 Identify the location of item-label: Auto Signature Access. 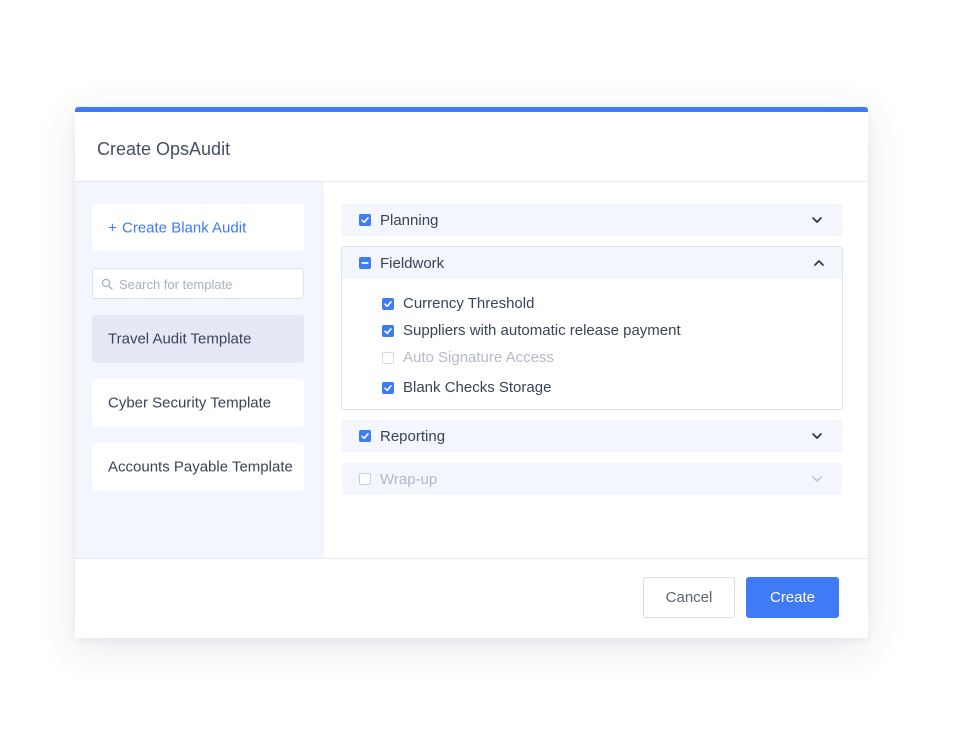
(478, 357).